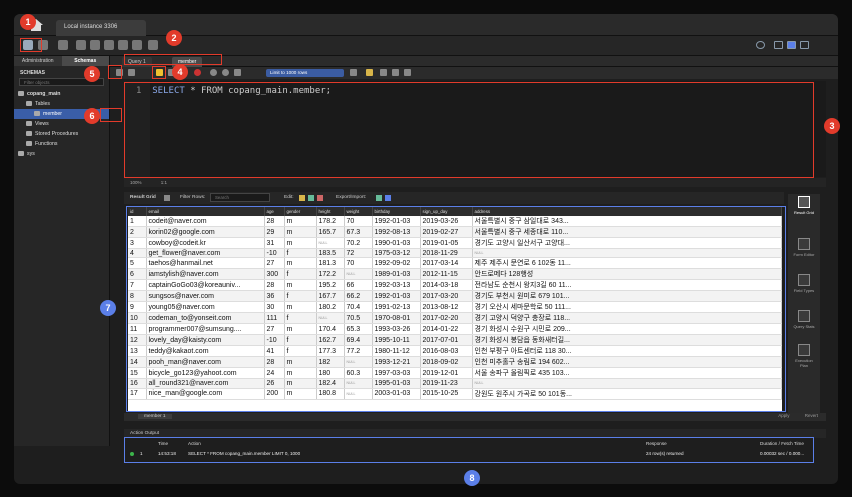 The width and height of the screenshot is (852, 497). Describe the element at coordinates (475, 182) in the screenshot. I see `editor-status-bar: 100% 1:1` at that location.